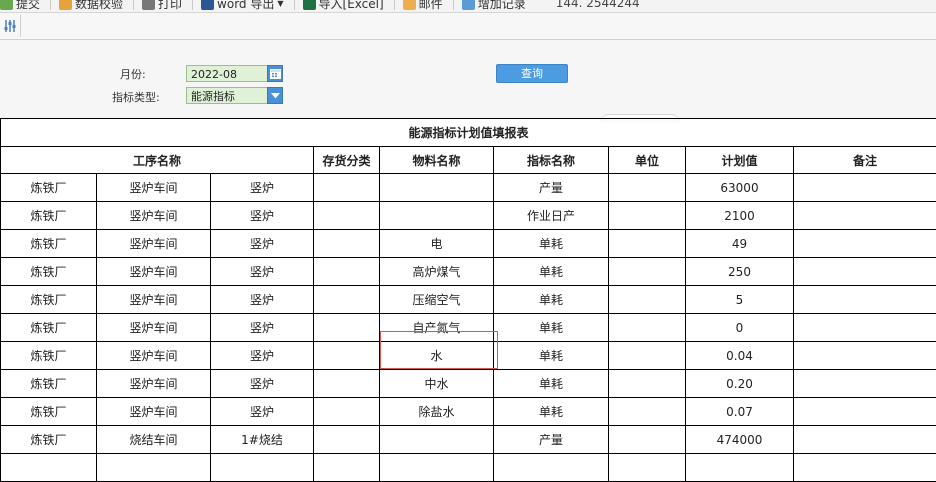 This screenshot has width=936, height=482. I want to click on column-header-remark: 备注, so click(865, 160).